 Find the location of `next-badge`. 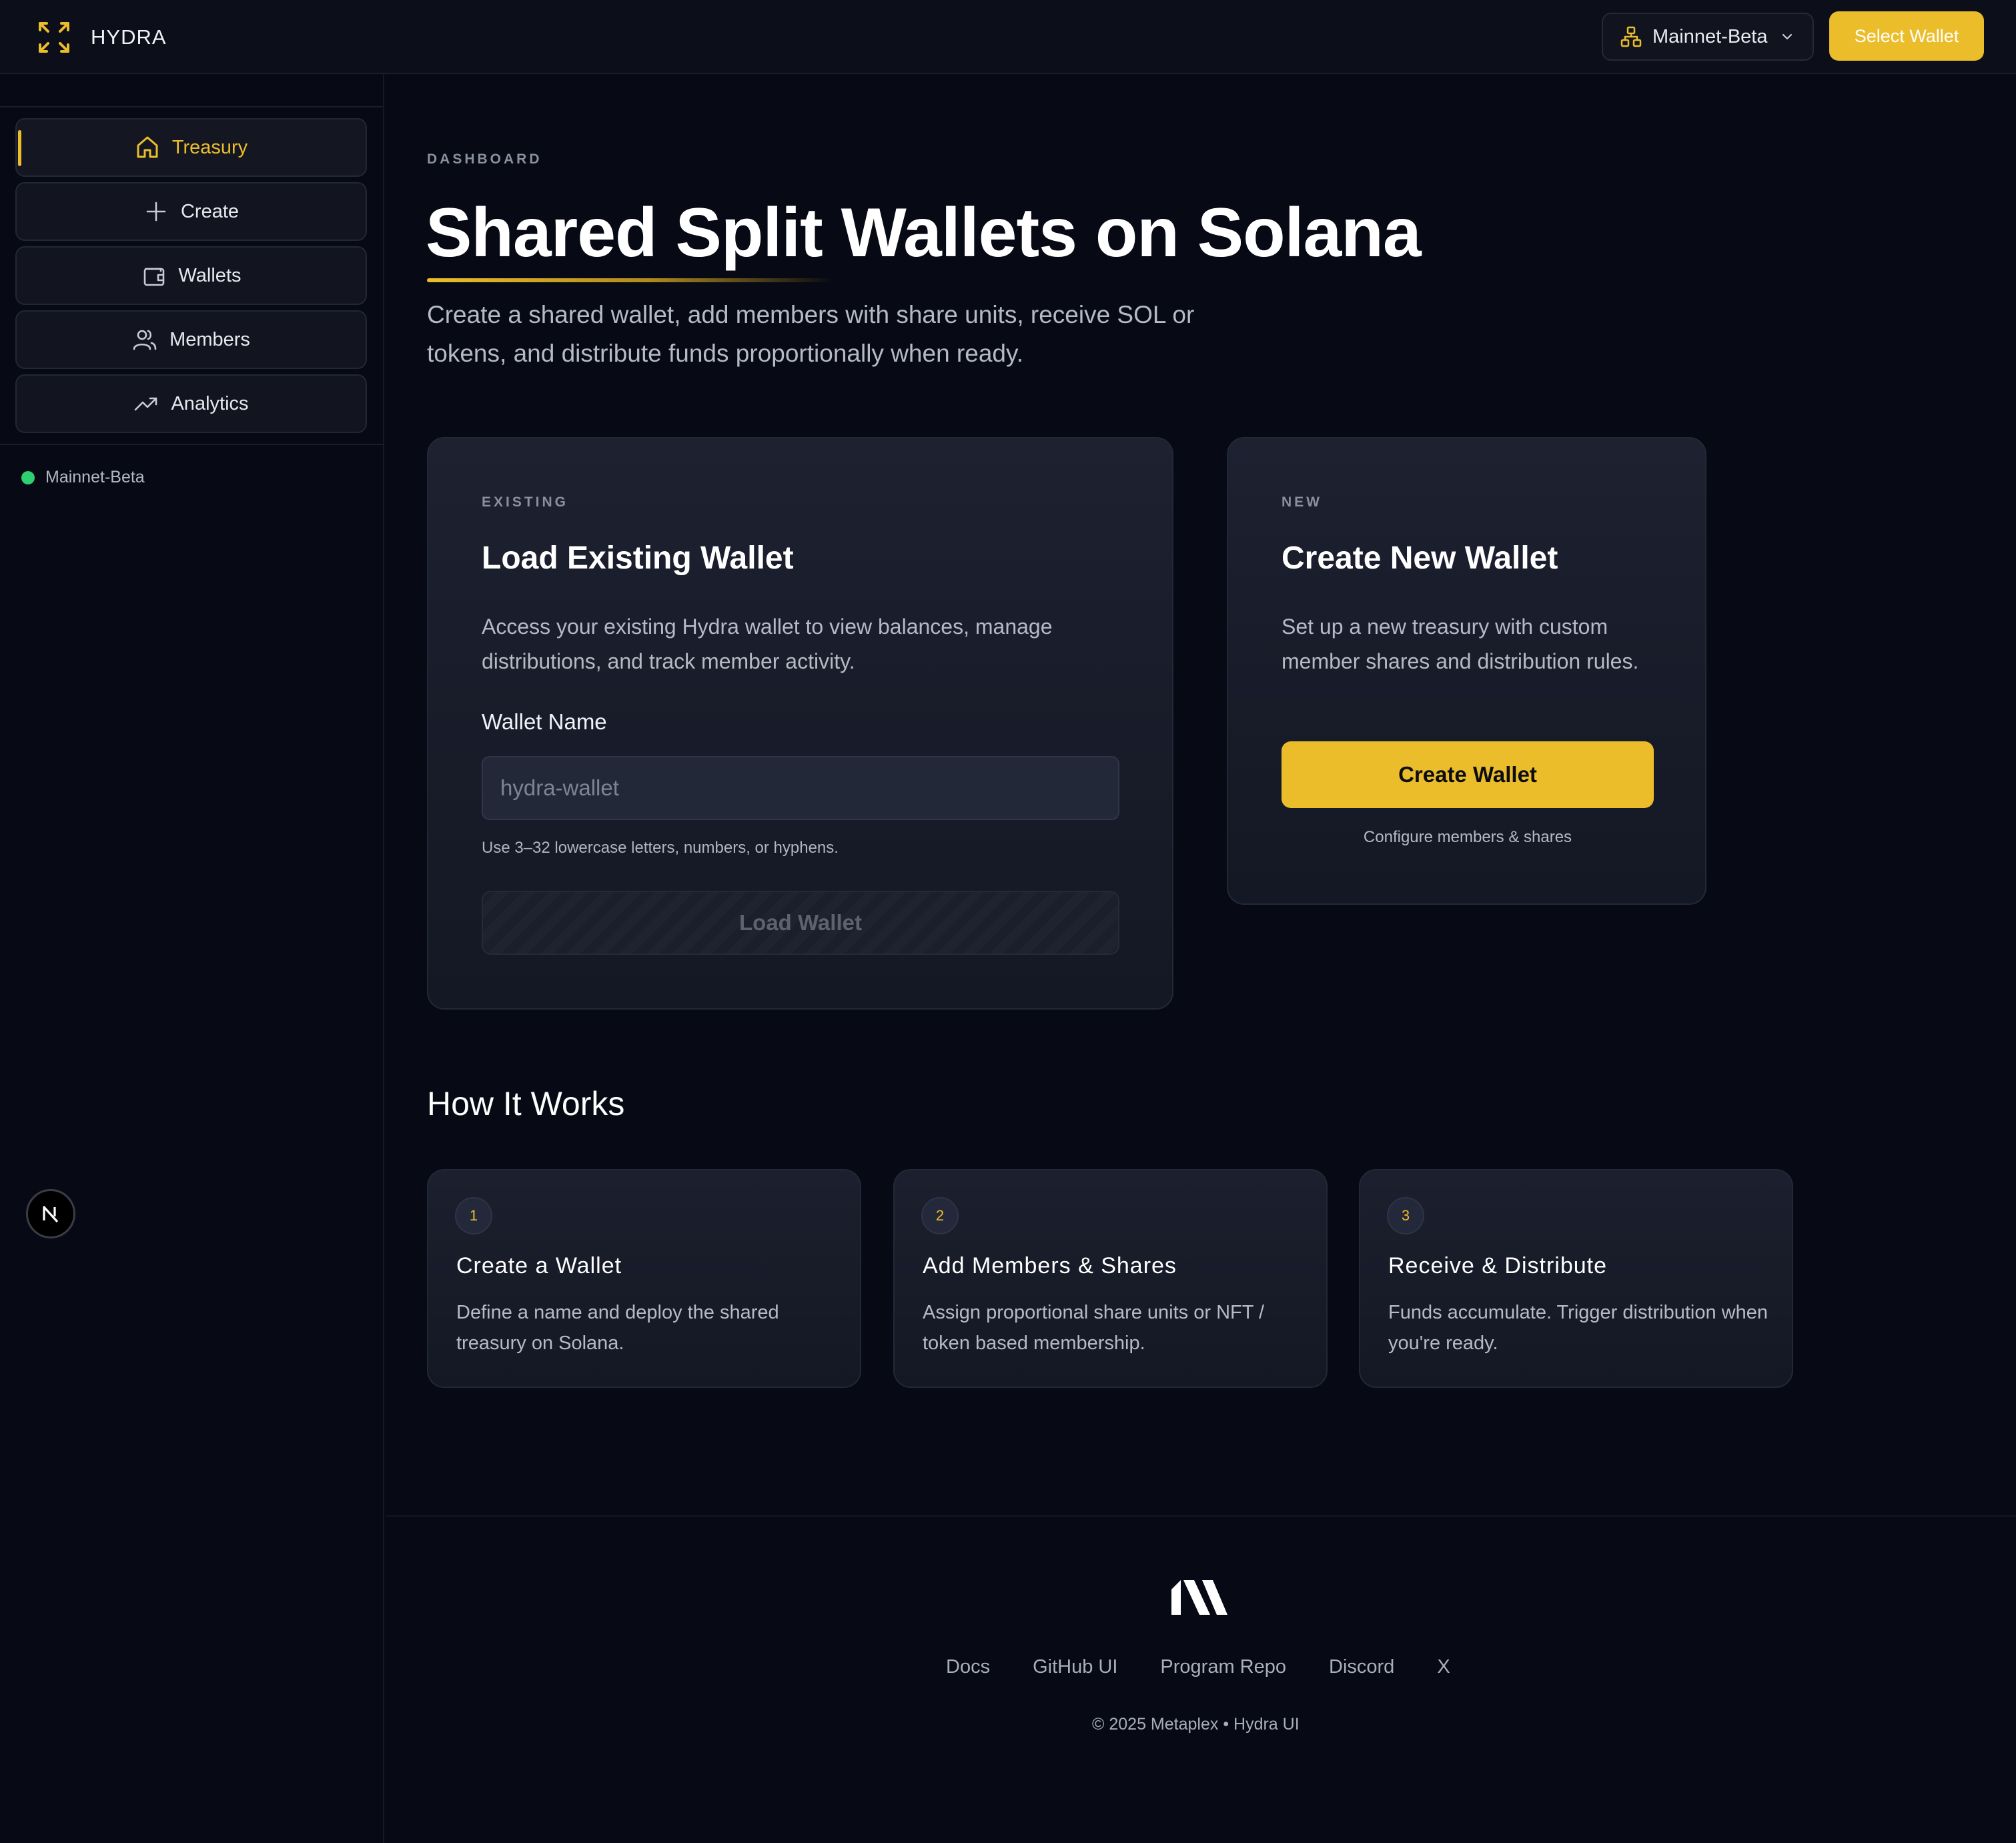

next-badge is located at coordinates (50, 1213).